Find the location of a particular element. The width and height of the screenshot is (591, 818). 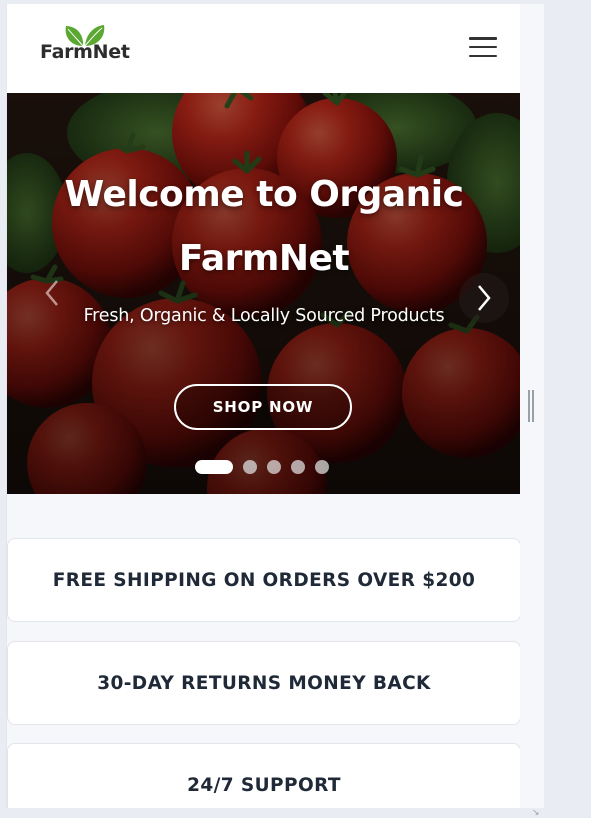

farmnet-logo: FarmNet is located at coordinates (86, 44).